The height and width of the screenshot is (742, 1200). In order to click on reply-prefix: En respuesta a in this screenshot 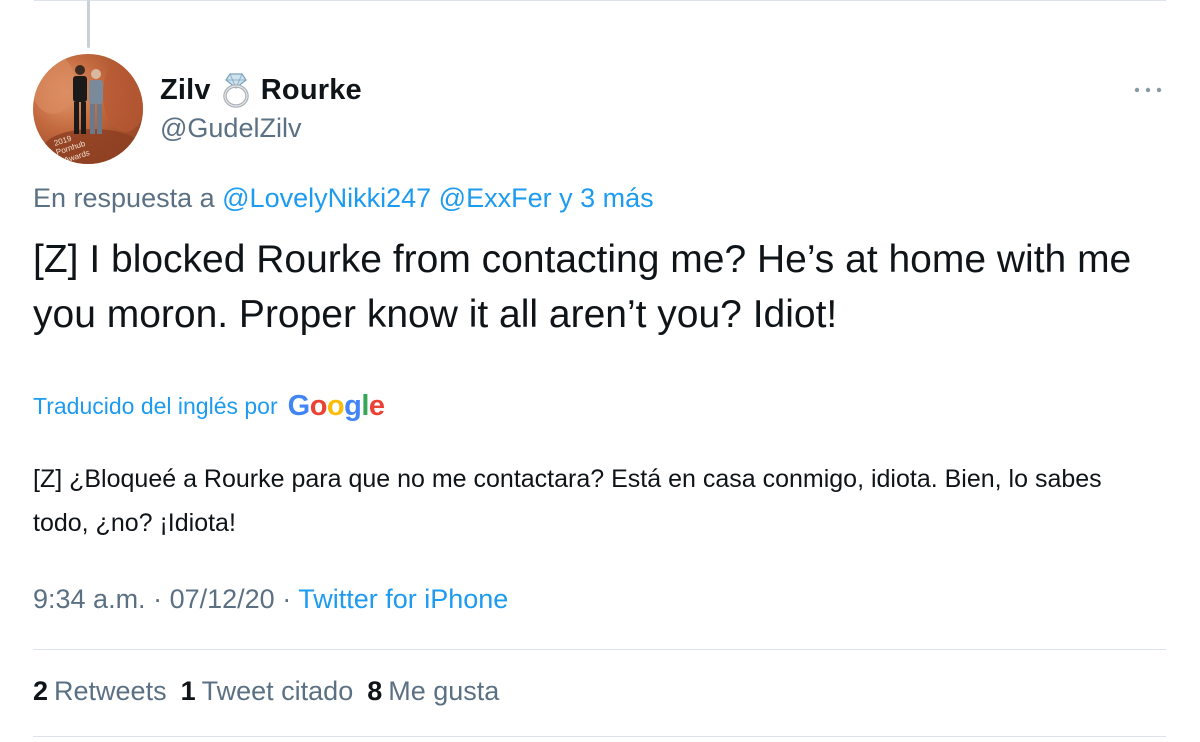, I will do `click(124, 198)`.